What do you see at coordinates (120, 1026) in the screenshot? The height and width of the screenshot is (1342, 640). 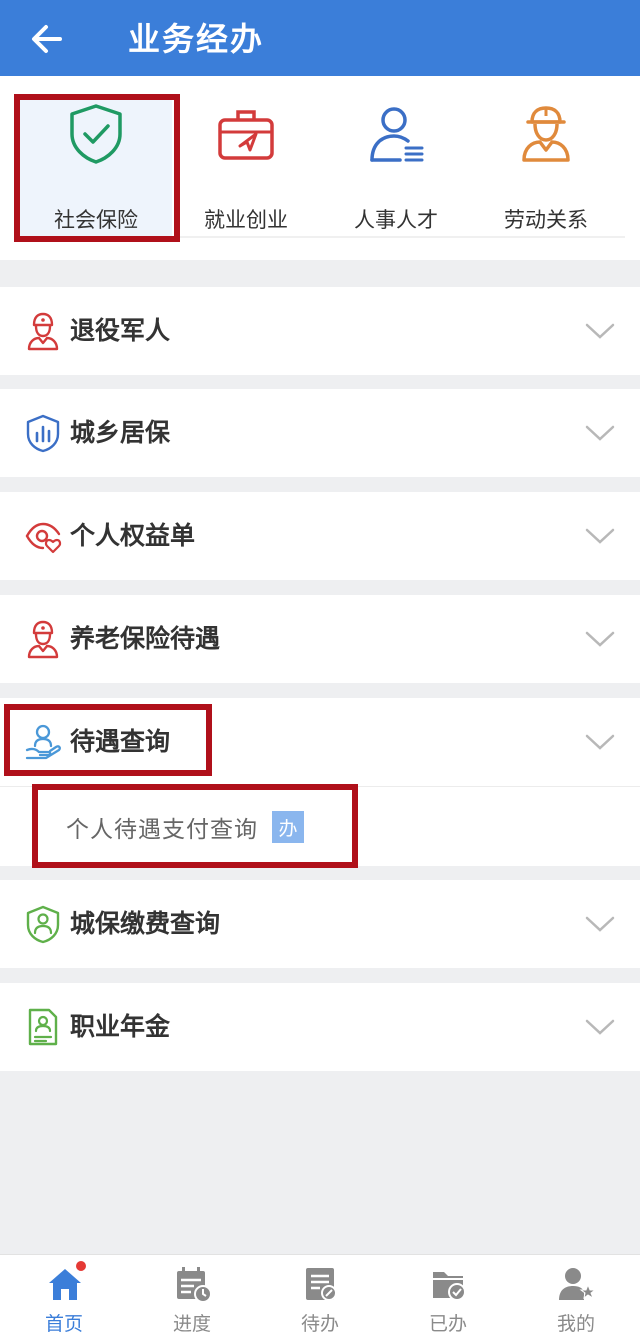 I see `section-label: 职业年金` at bounding box center [120, 1026].